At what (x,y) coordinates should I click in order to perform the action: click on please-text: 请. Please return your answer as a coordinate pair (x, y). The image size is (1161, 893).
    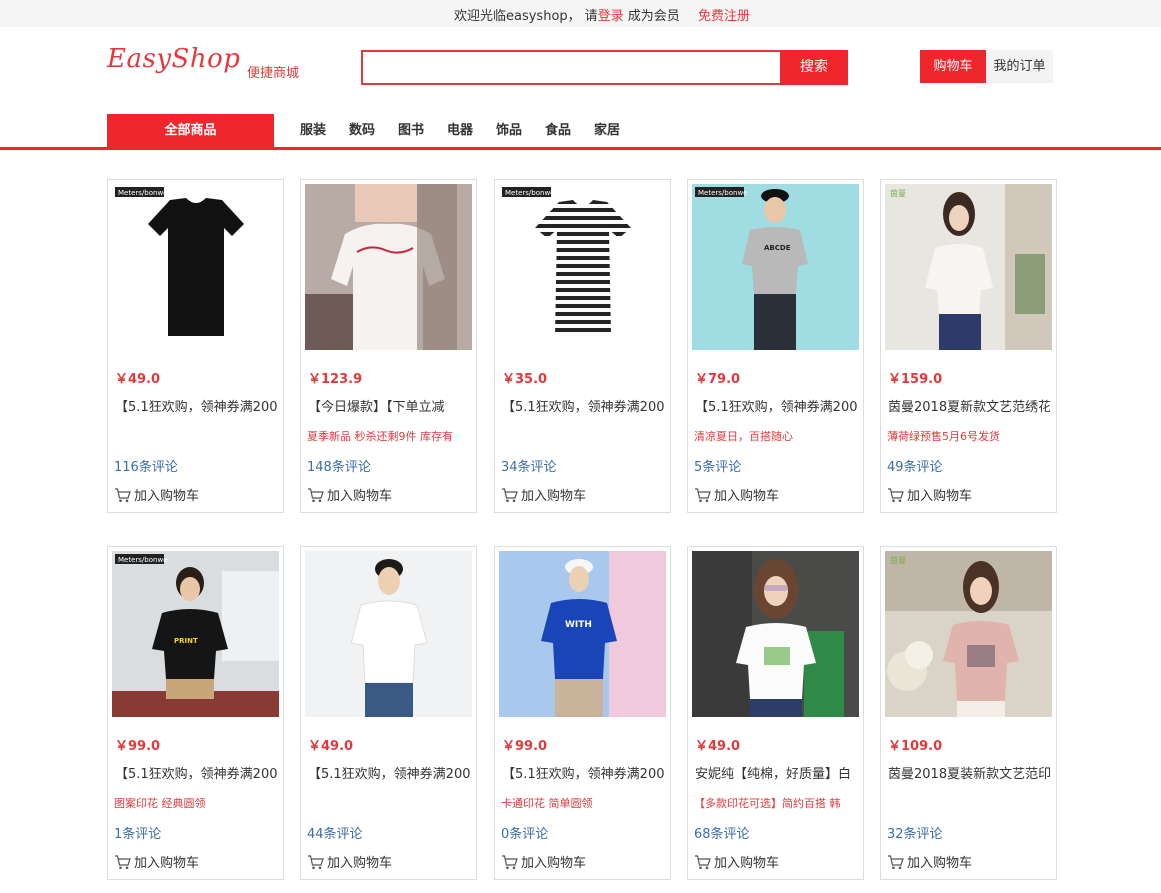
    Looking at the image, I should click on (591, 16).